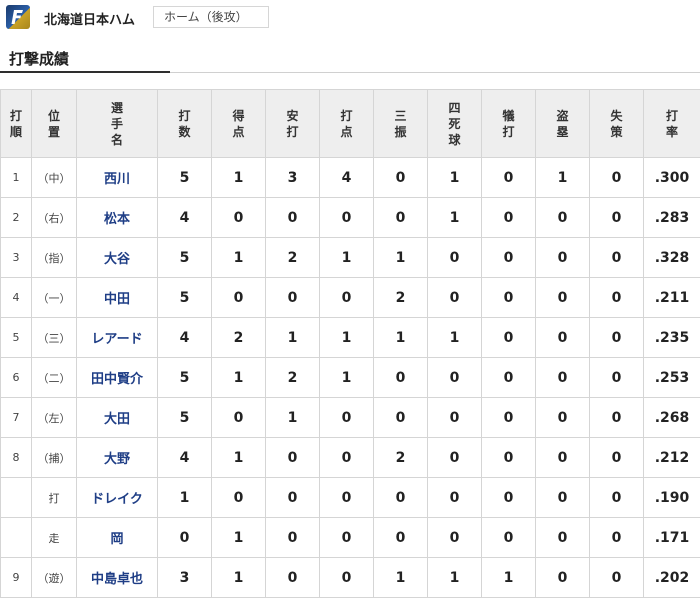 The image size is (700, 599). I want to click on player-name-link: 岡, so click(117, 537).